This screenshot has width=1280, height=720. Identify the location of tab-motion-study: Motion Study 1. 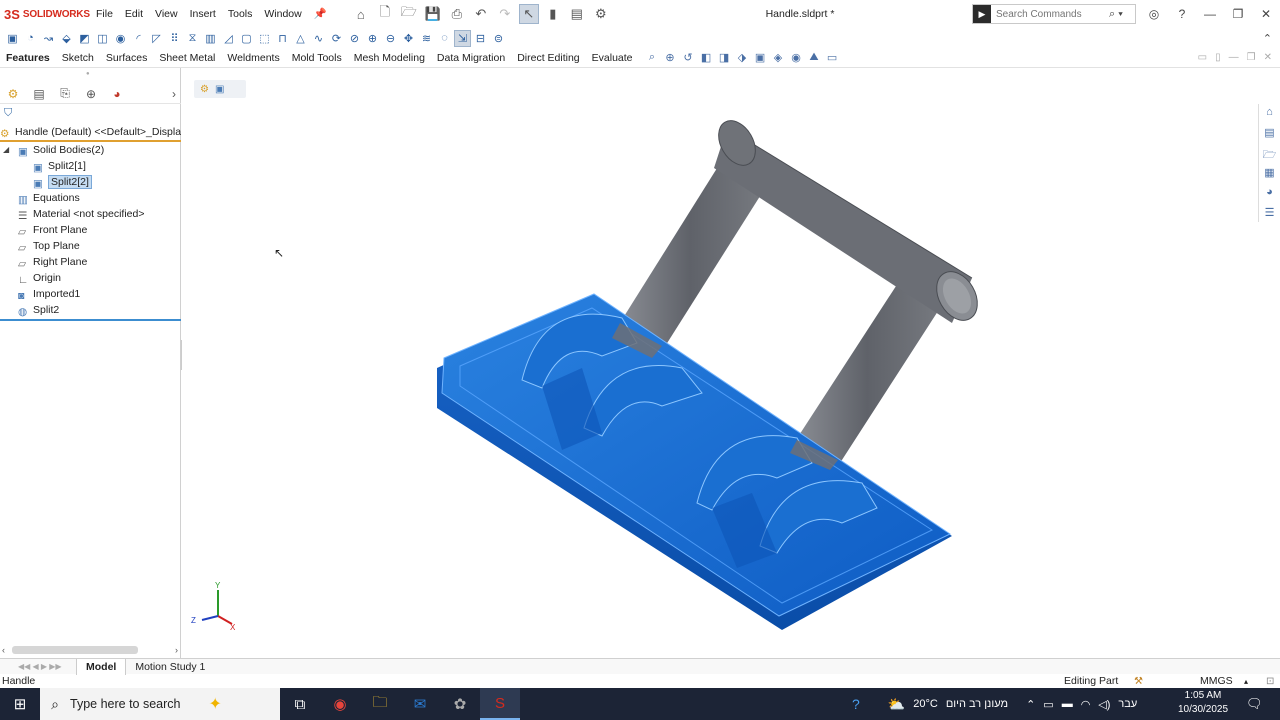
(170, 667).